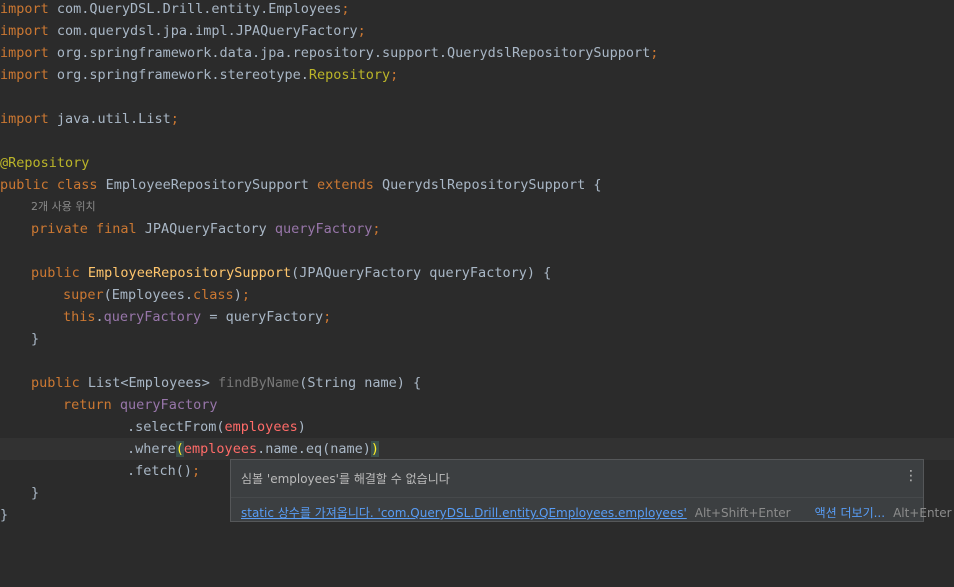  What do you see at coordinates (35, 493) in the screenshot?
I see `code-line-22: }` at bounding box center [35, 493].